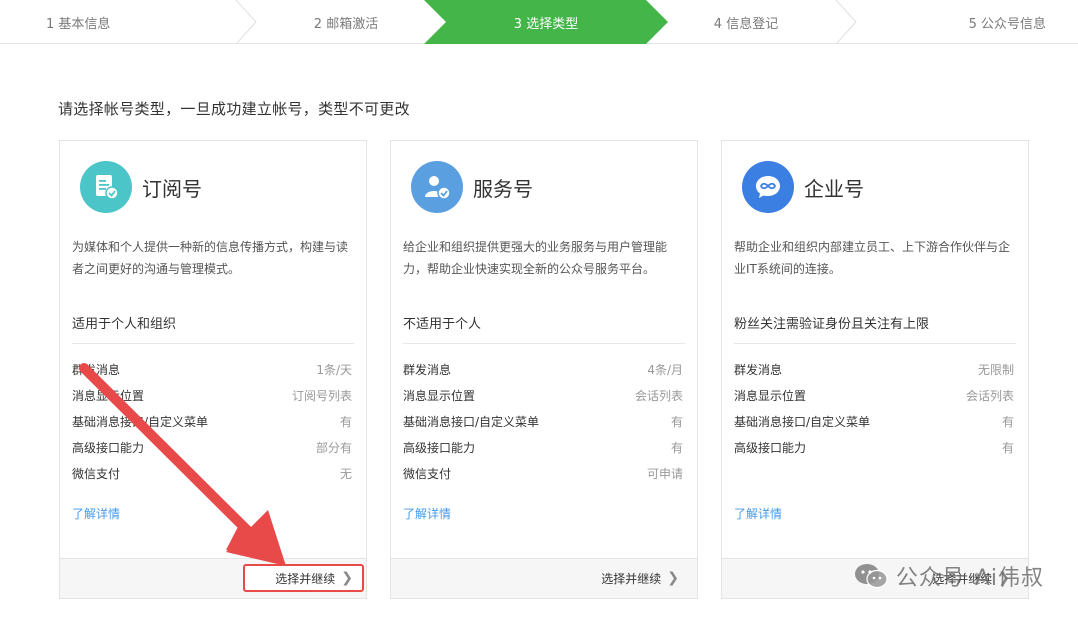 This screenshot has width=1078, height=620. Describe the element at coordinates (930, 578) in the screenshot. I see `watermark-brand: 公众号` at that location.